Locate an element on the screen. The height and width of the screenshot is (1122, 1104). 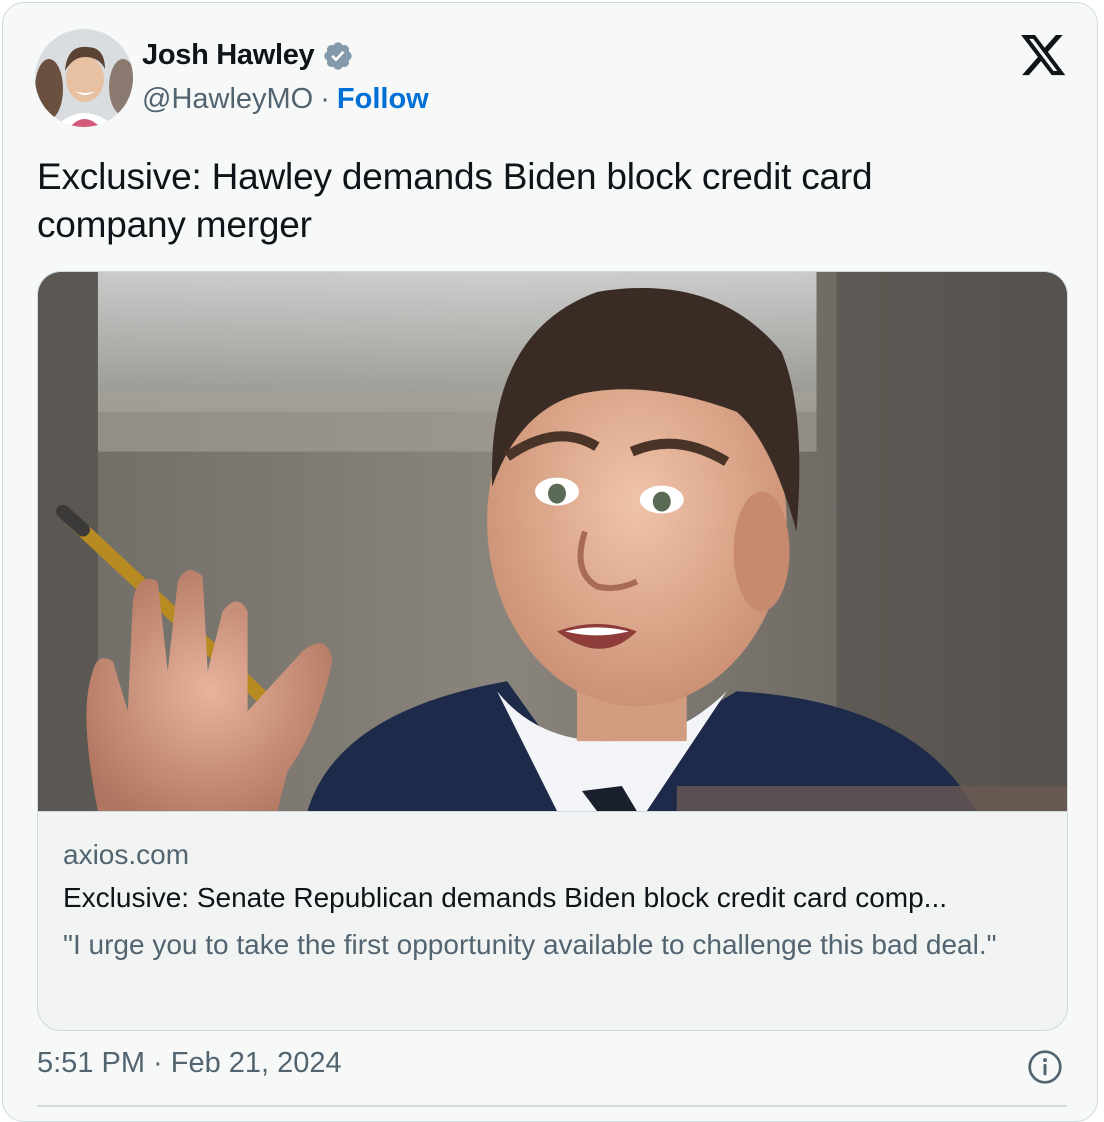
card-domain: axios.com is located at coordinates (126, 854).